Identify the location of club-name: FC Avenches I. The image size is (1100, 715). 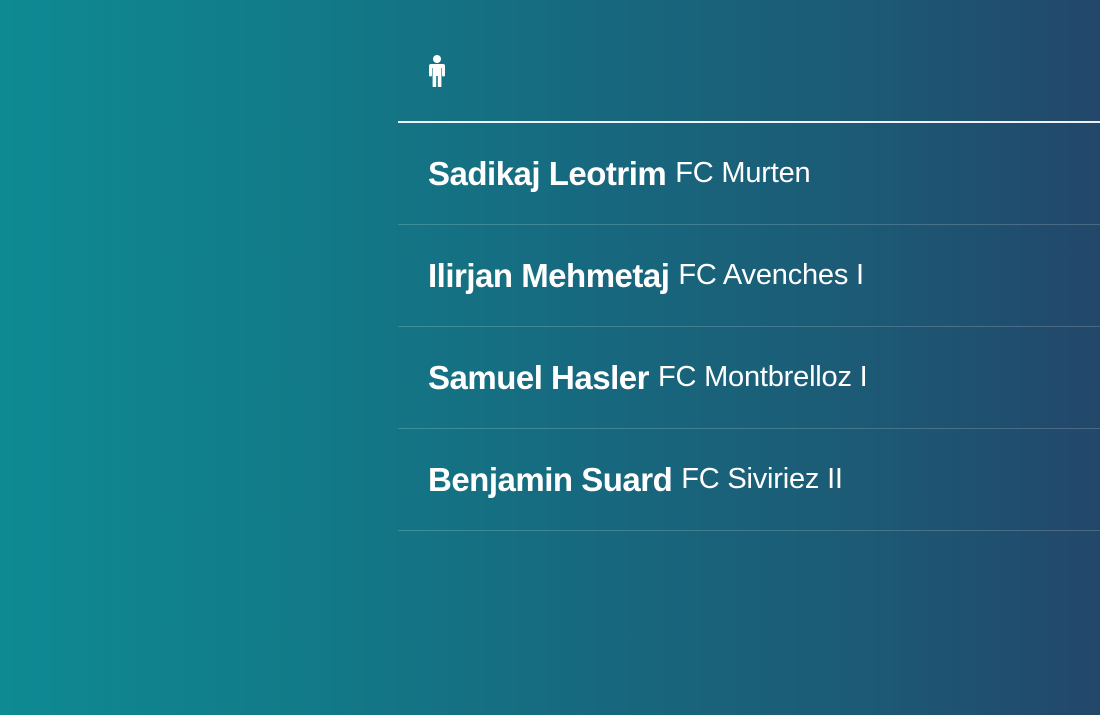
(771, 275).